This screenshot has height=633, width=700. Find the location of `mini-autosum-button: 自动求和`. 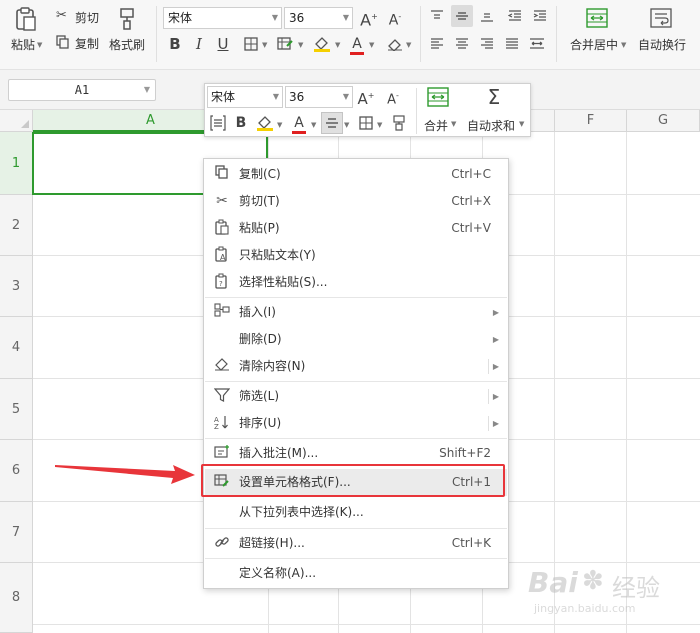

mini-autosum-button: 自动求和 is located at coordinates (491, 125).